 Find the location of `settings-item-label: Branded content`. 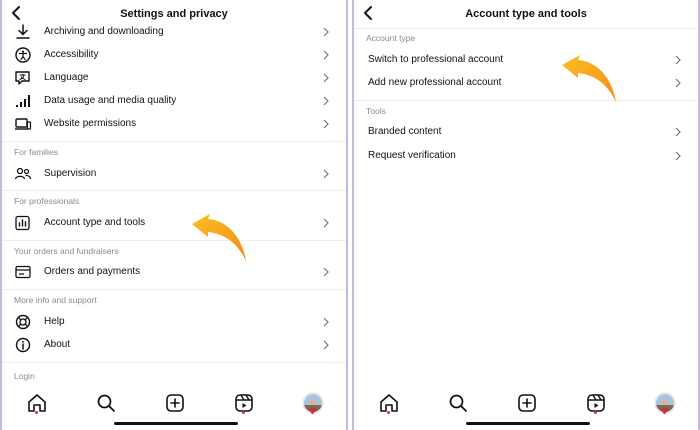

settings-item-label: Branded content is located at coordinates (405, 131).